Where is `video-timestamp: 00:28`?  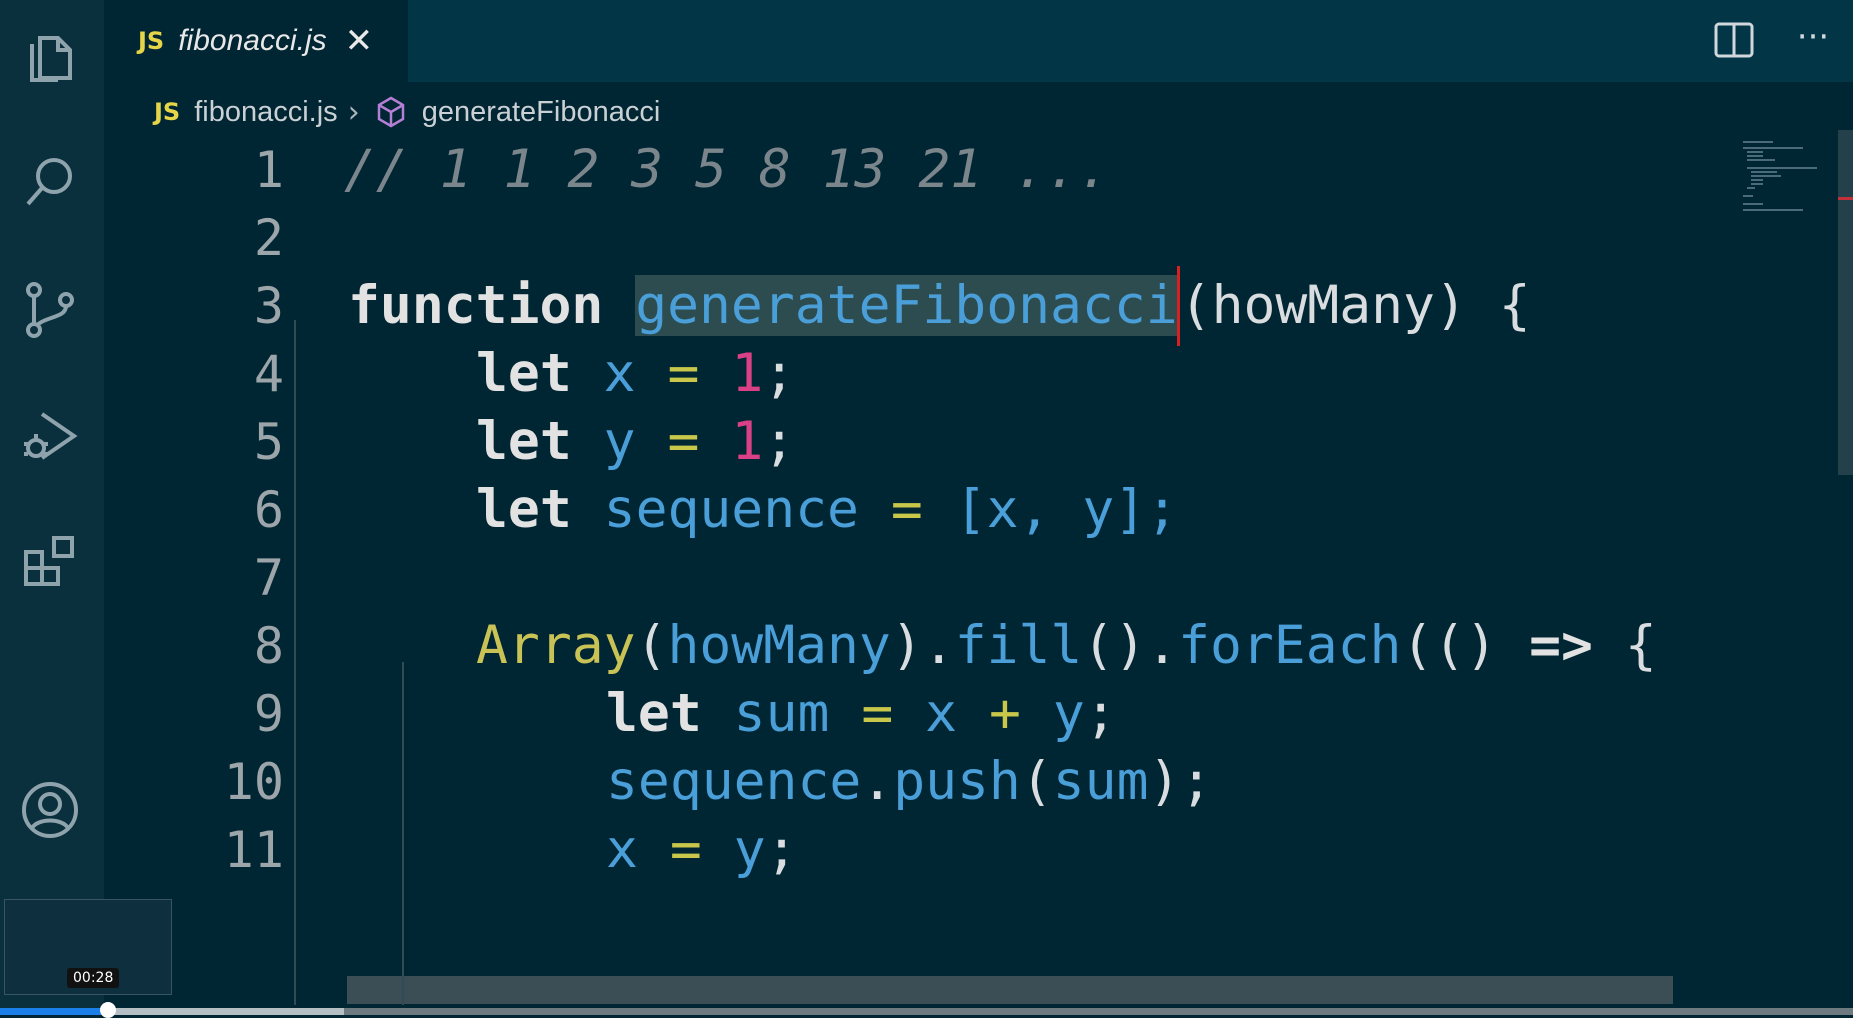
video-timestamp: 00:28 is located at coordinates (93, 978).